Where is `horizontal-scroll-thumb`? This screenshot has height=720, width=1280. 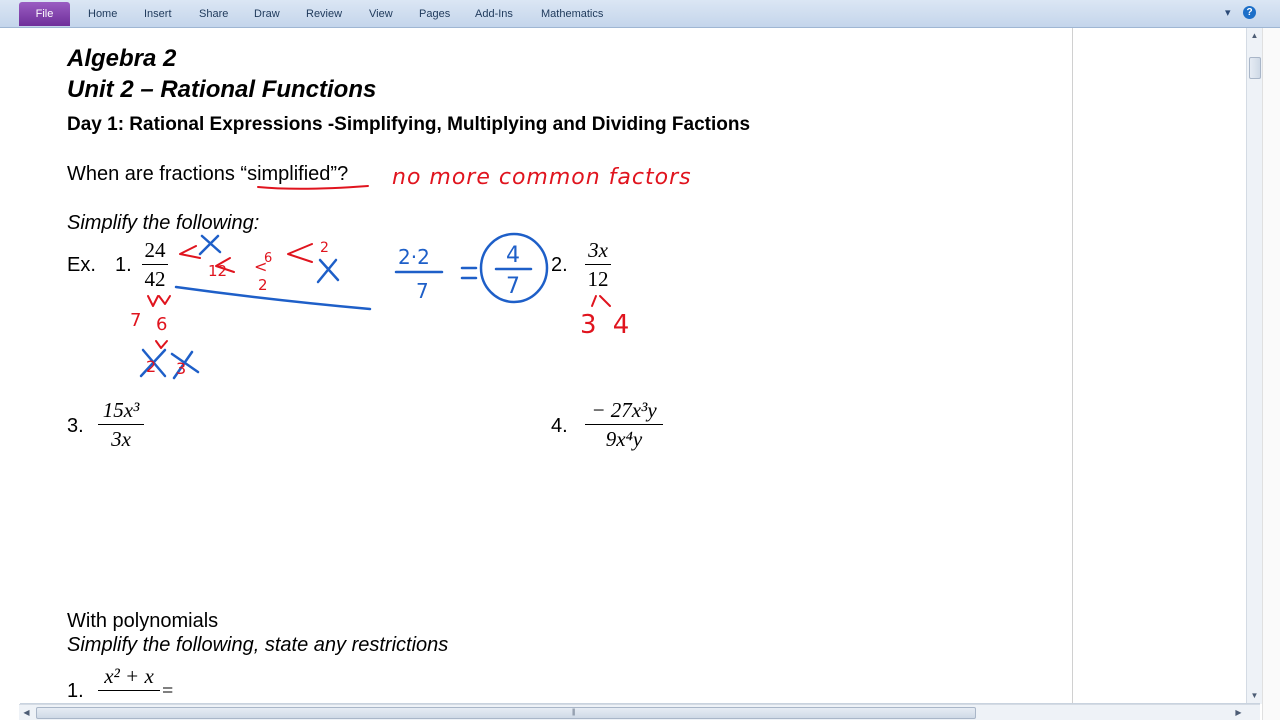
horizontal-scroll-thumb is located at coordinates (506, 713).